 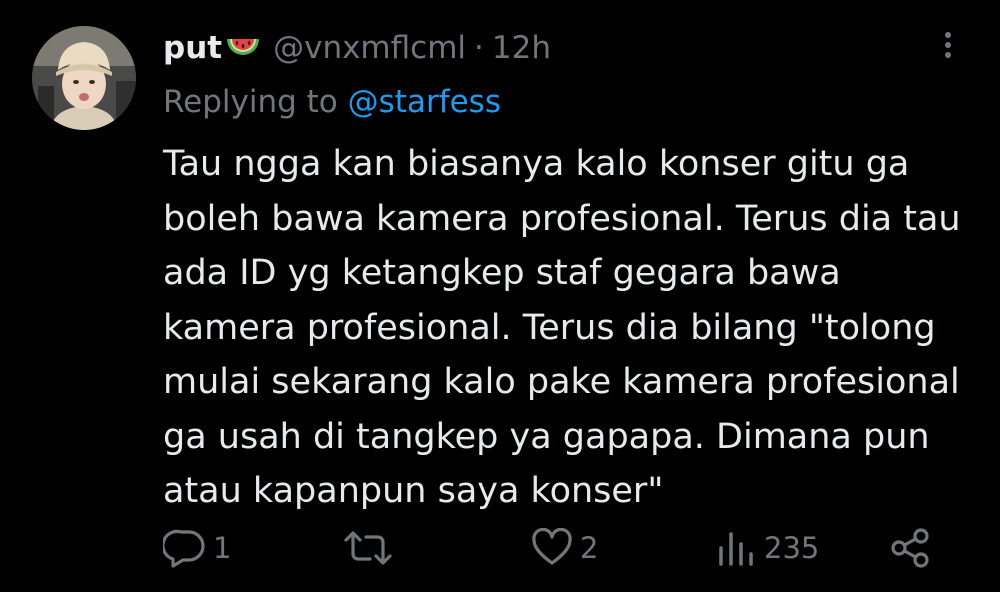 I want to click on post-header: put @vnxmflcml · 12h, so click(x=357, y=48).